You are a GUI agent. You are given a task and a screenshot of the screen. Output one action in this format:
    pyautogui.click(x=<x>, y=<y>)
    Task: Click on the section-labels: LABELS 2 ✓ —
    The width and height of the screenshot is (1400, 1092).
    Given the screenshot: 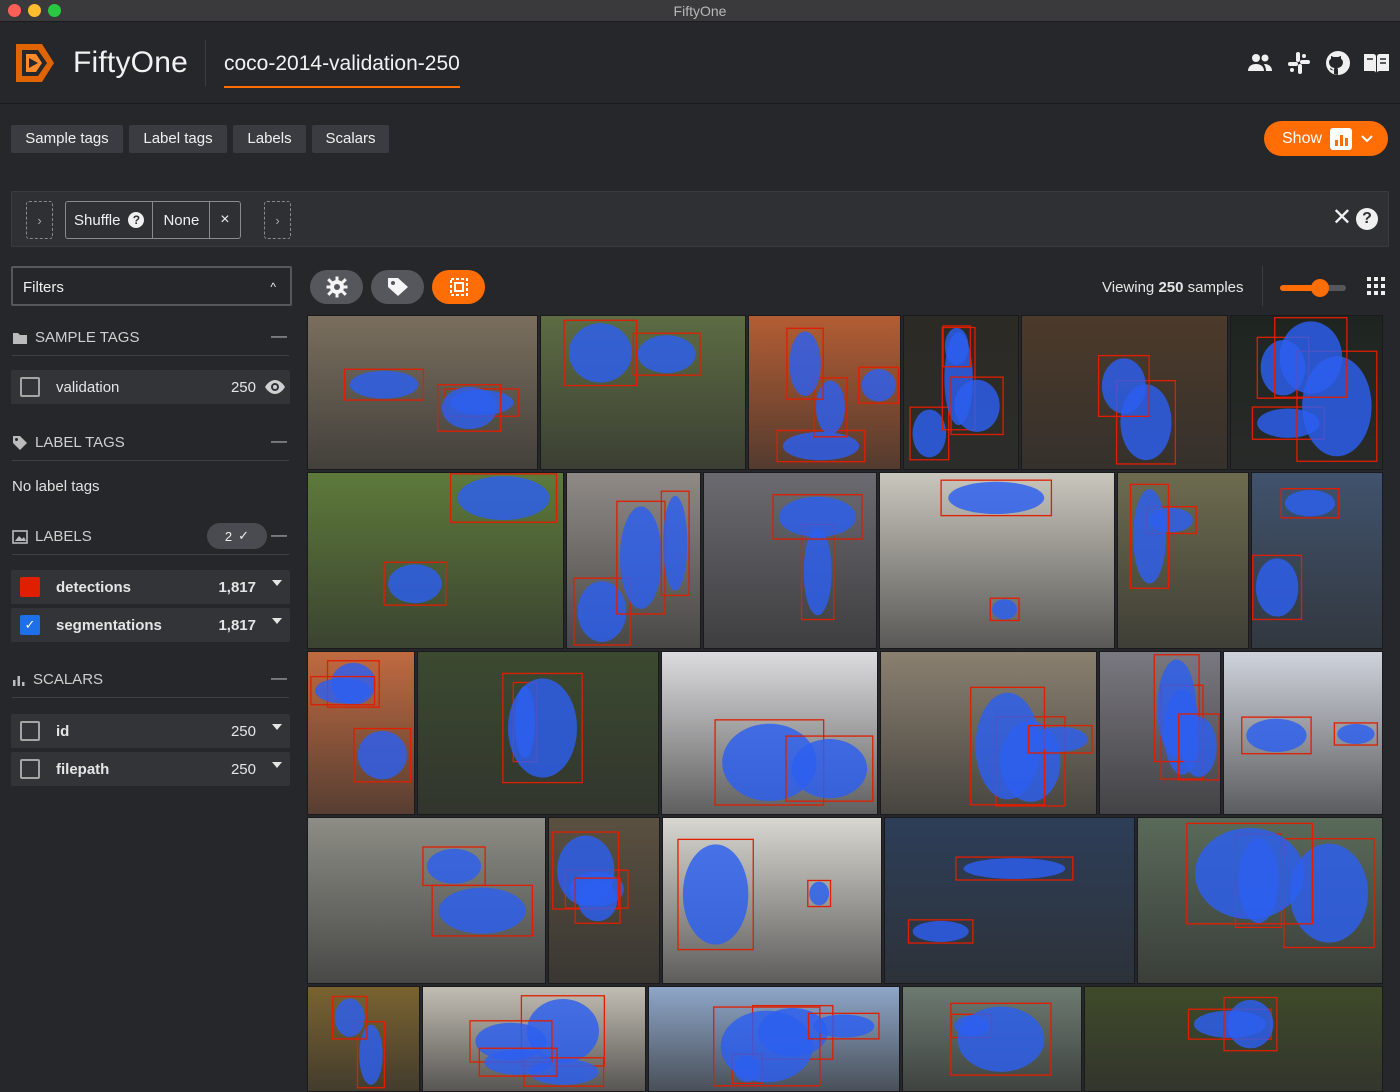 What is the action you would take?
    pyautogui.click(x=150, y=537)
    